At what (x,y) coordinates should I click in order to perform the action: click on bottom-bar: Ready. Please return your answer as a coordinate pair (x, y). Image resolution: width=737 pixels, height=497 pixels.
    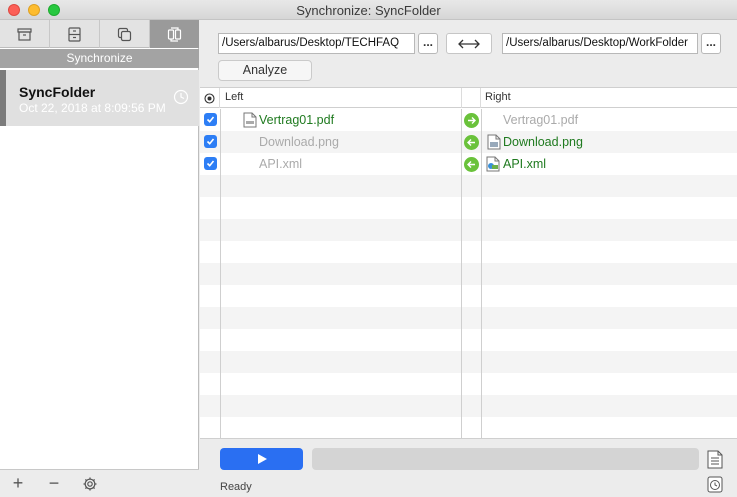
    Looking at the image, I should click on (468, 467).